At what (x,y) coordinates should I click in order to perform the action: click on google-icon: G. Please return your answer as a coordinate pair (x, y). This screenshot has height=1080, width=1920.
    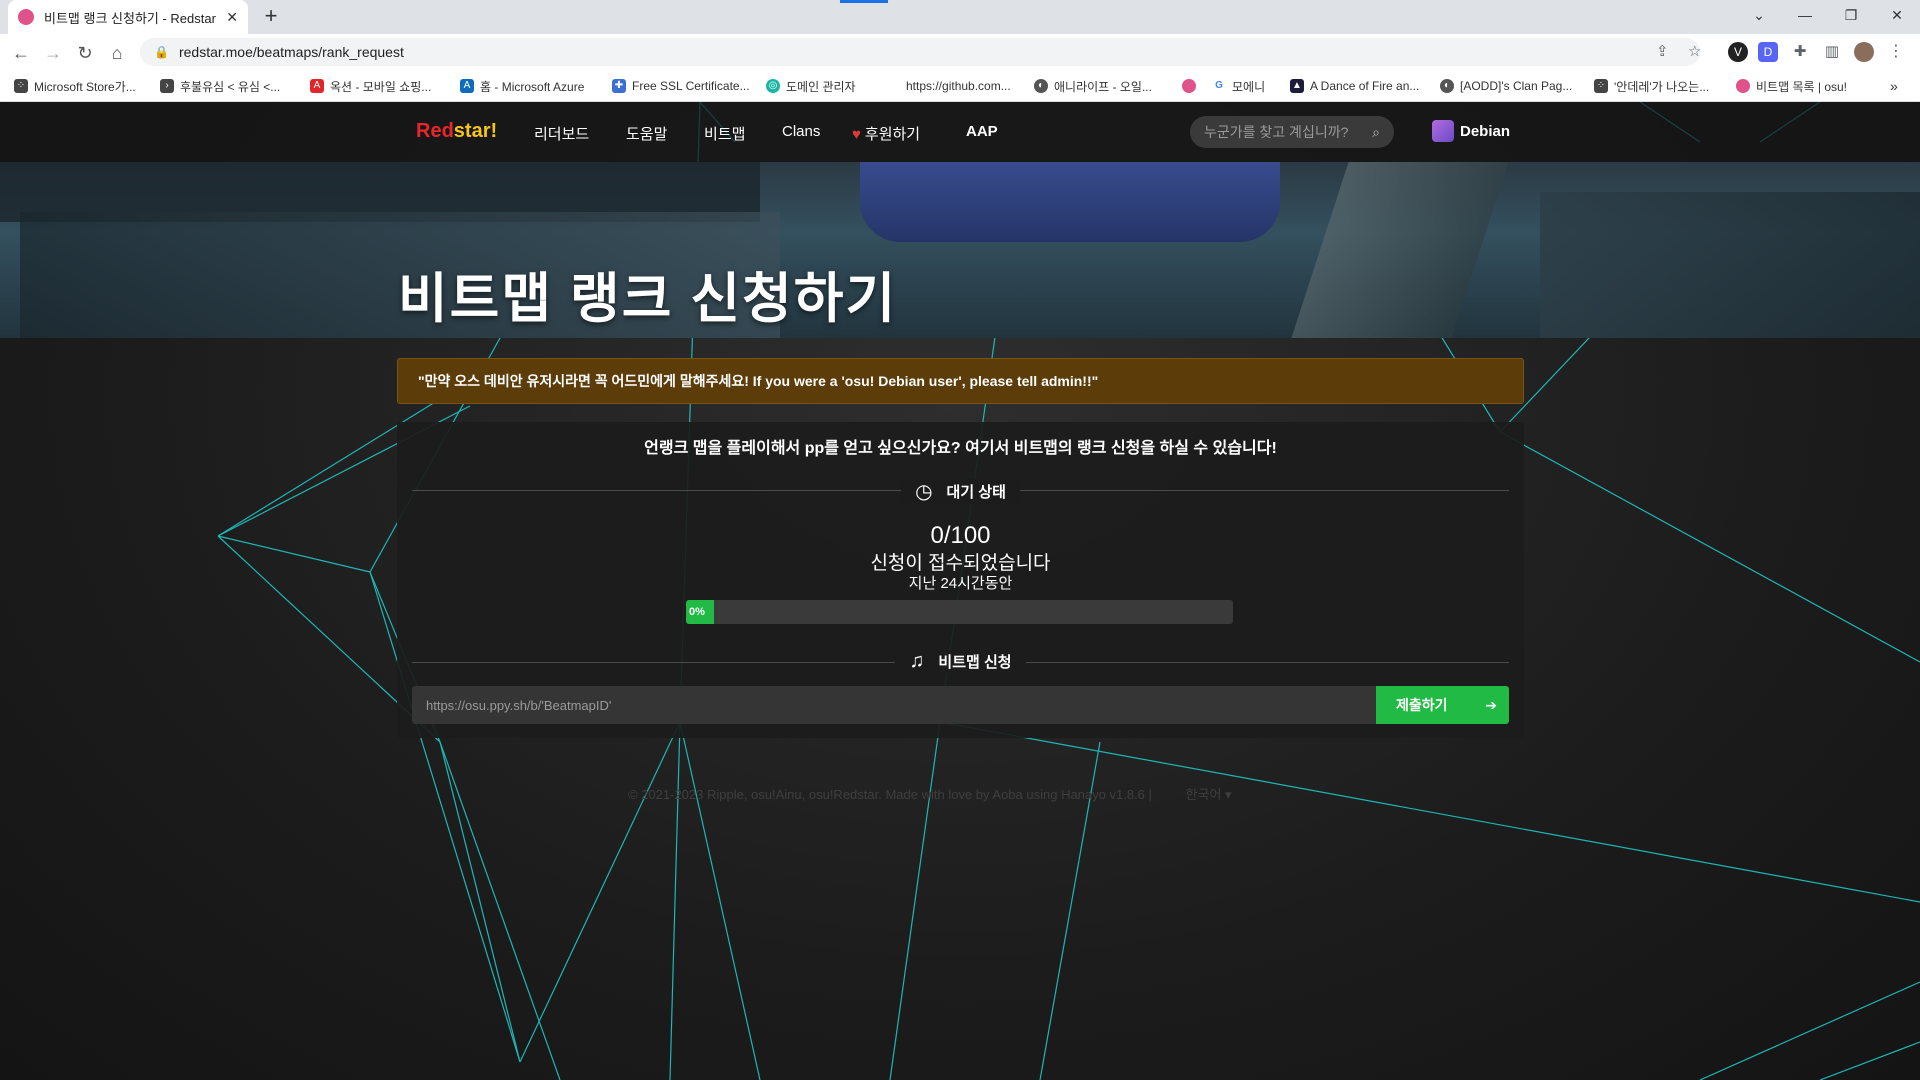
    Looking at the image, I should click on (1219, 86).